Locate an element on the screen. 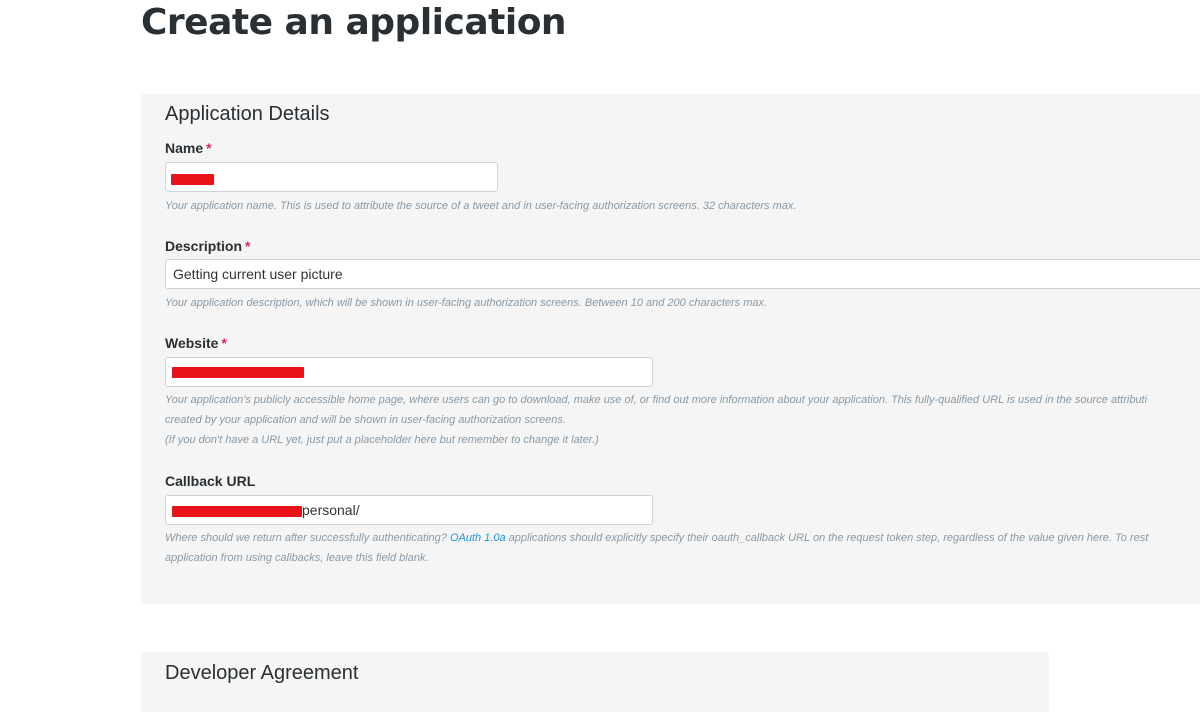 The width and height of the screenshot is (1200, 712). page-title: Create an application is located at coordinates (354, 22).